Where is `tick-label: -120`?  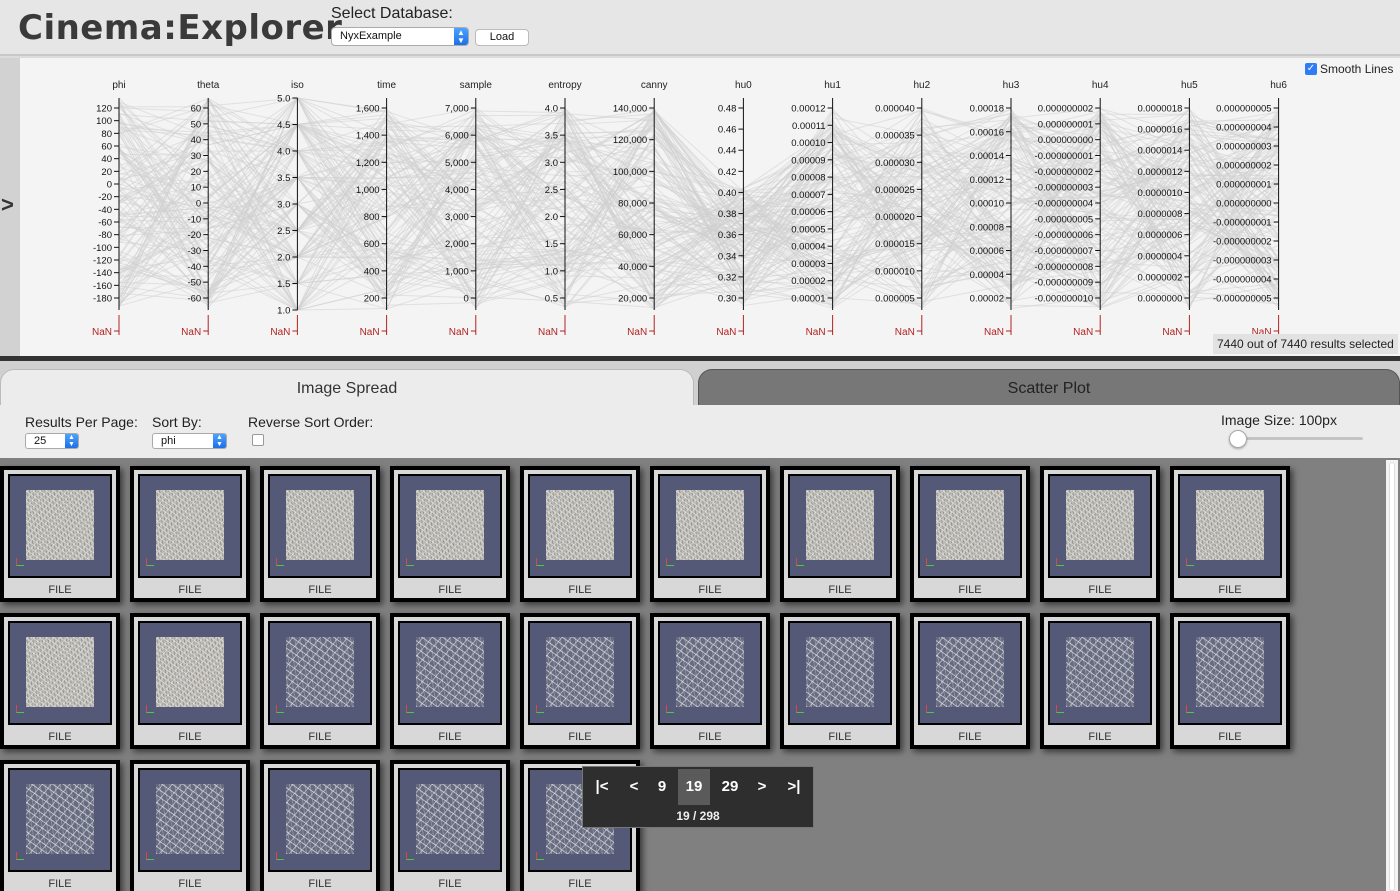 tick-label: -120 is located at coordinates (102, 261).